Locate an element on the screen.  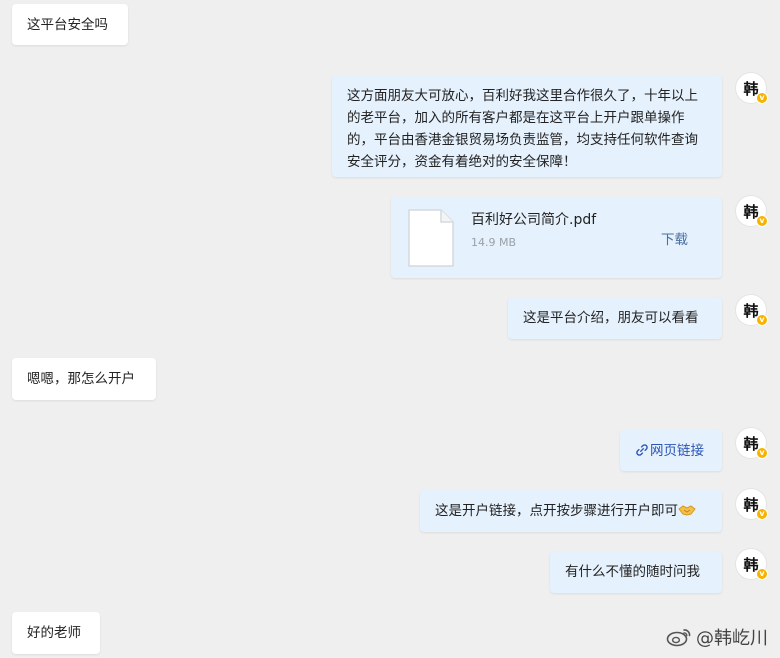
link-message: 网页链接 is located at coordinates (671, 450).